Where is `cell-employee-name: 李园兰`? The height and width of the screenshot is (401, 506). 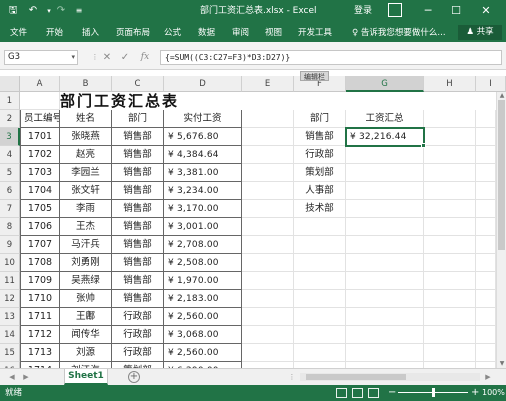 cell-employee-name: 李园兰 is located at coordinates (86, 173).